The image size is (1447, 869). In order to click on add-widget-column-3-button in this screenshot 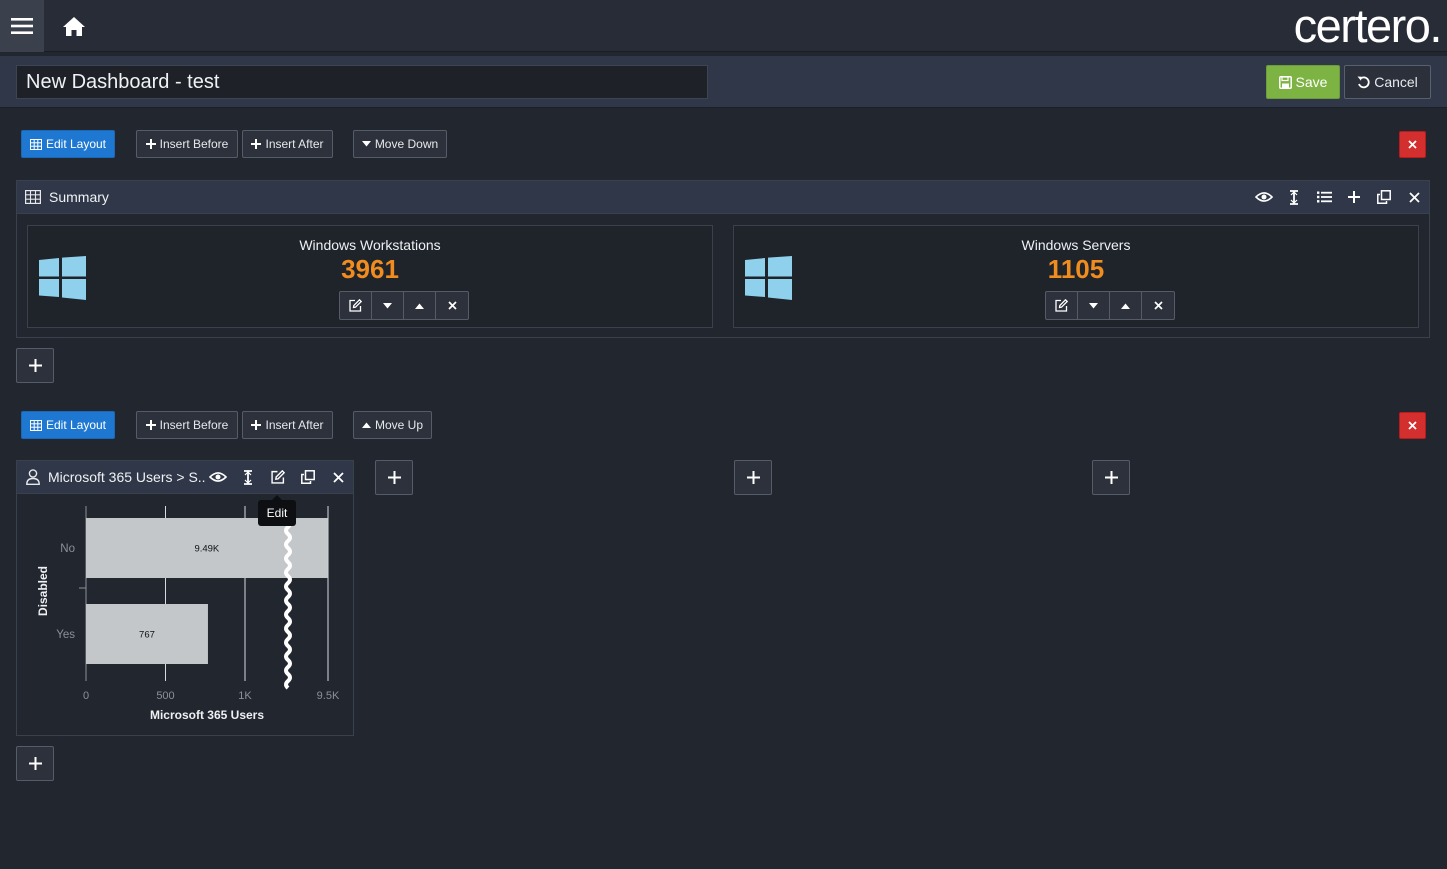, I will do `click(753, 477)`.